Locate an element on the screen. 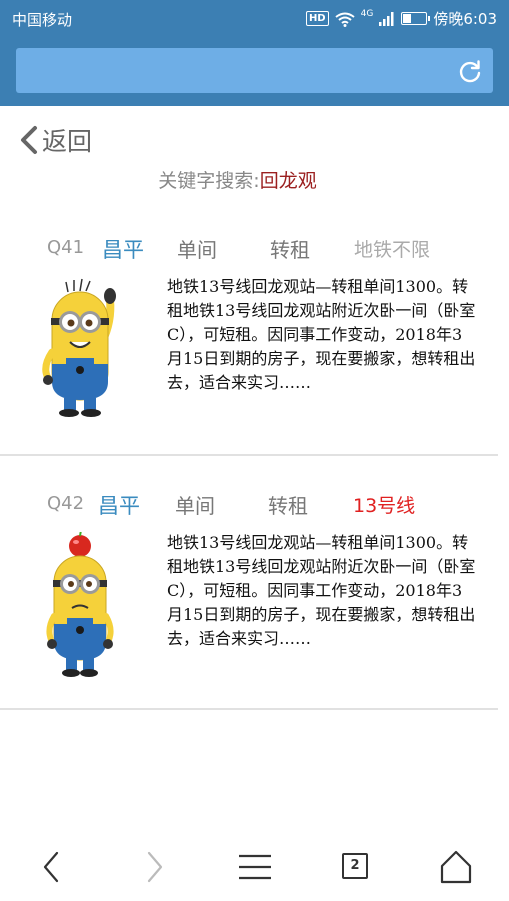 The width and height of the screenshot is (509, 901). status-icons: HD 4G 傍晚6:03 is located at coordinates (401, 18).